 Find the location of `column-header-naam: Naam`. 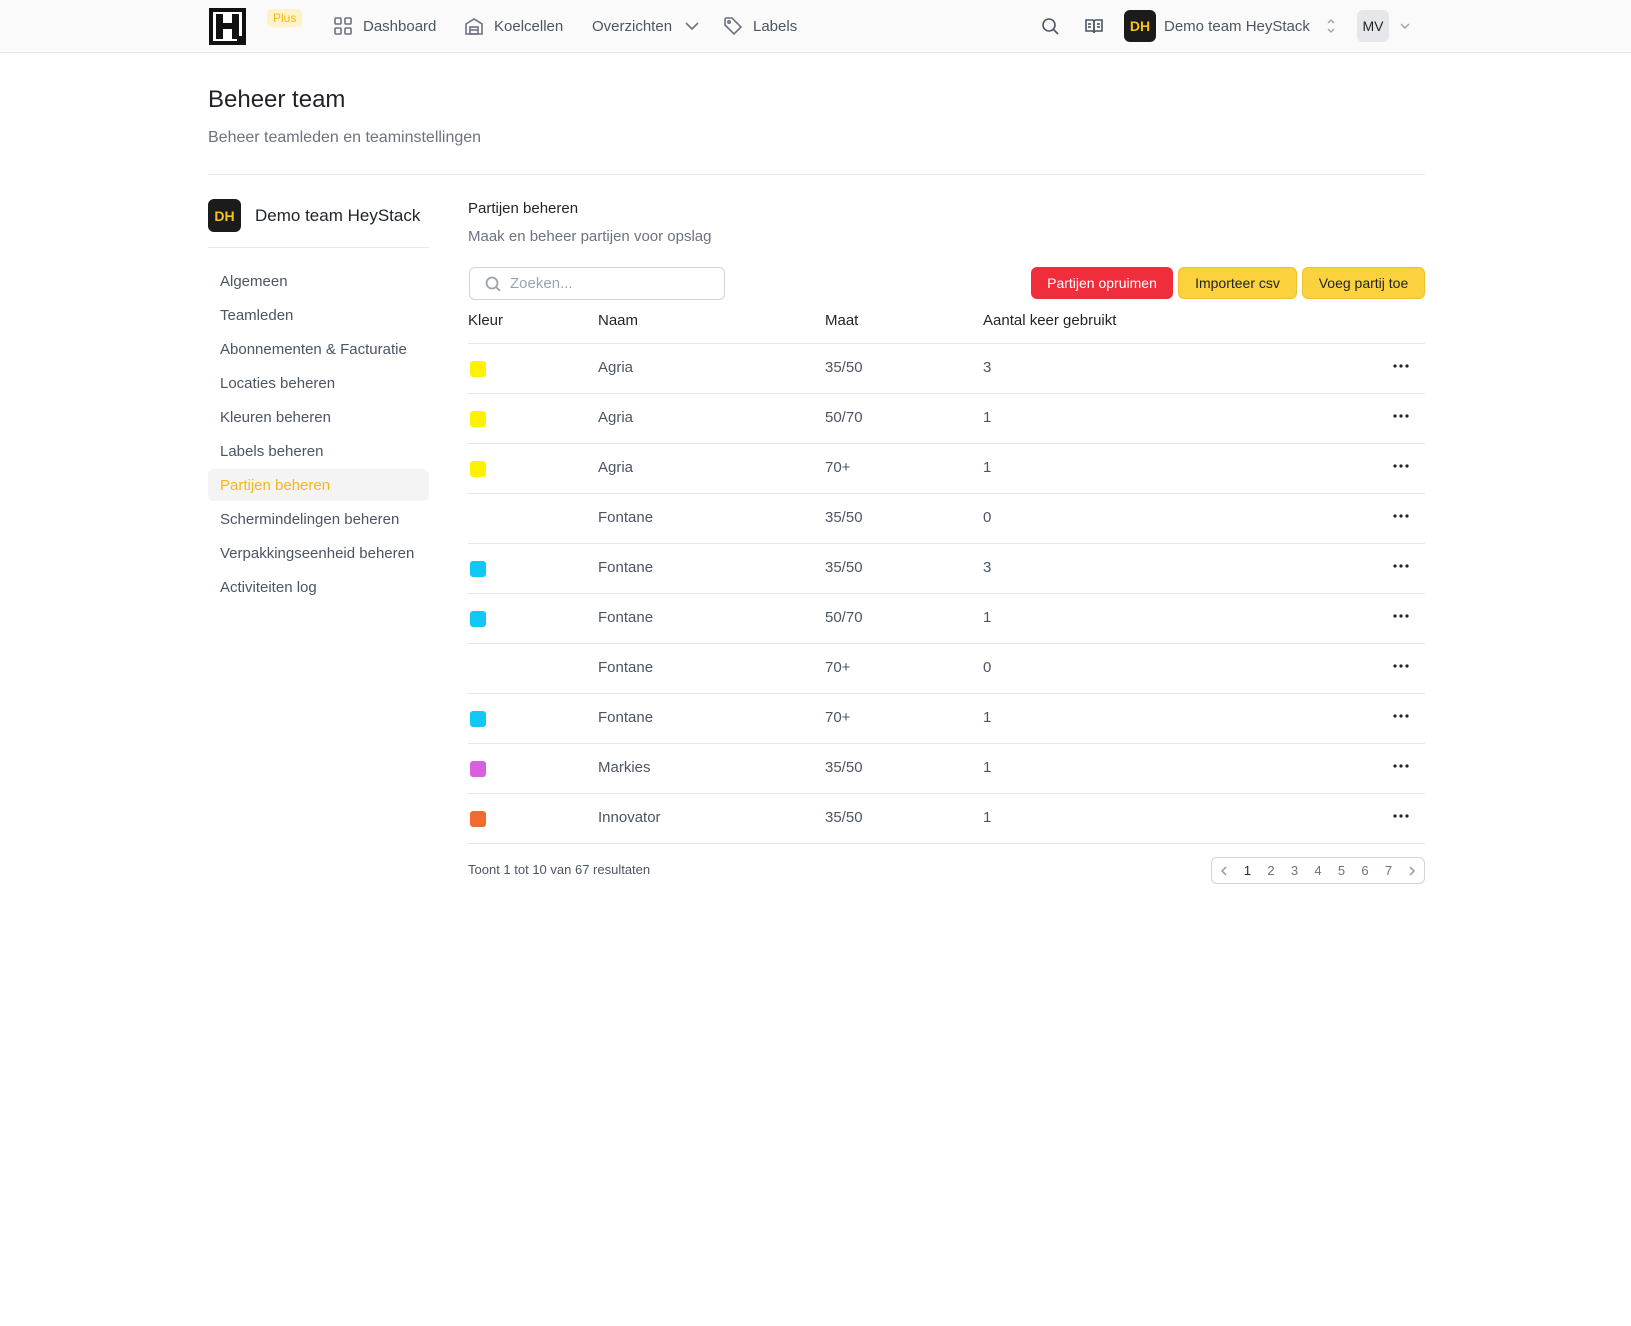

column-header-naam: Naam is located at coordinates (618, 320).